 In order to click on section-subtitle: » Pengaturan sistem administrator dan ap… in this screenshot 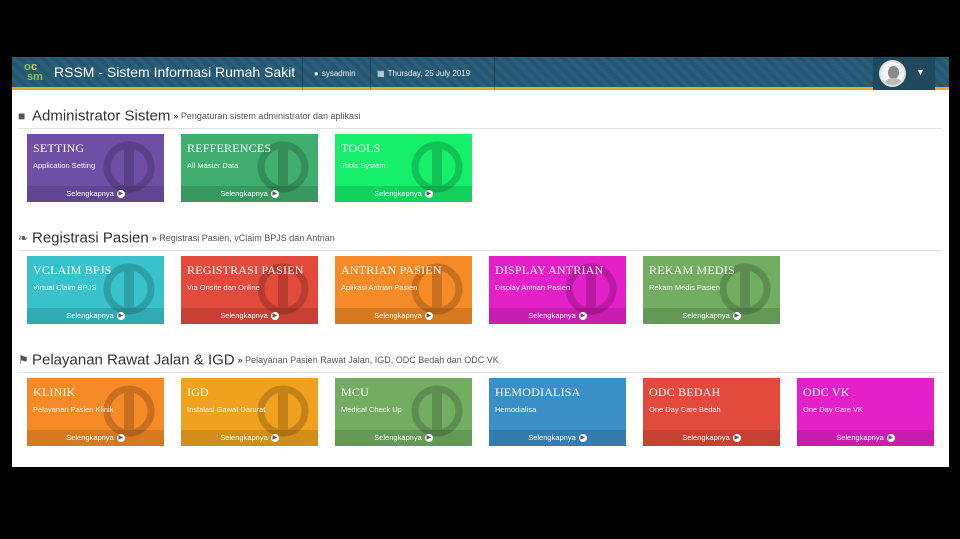, I will do `click(266, 116)`.